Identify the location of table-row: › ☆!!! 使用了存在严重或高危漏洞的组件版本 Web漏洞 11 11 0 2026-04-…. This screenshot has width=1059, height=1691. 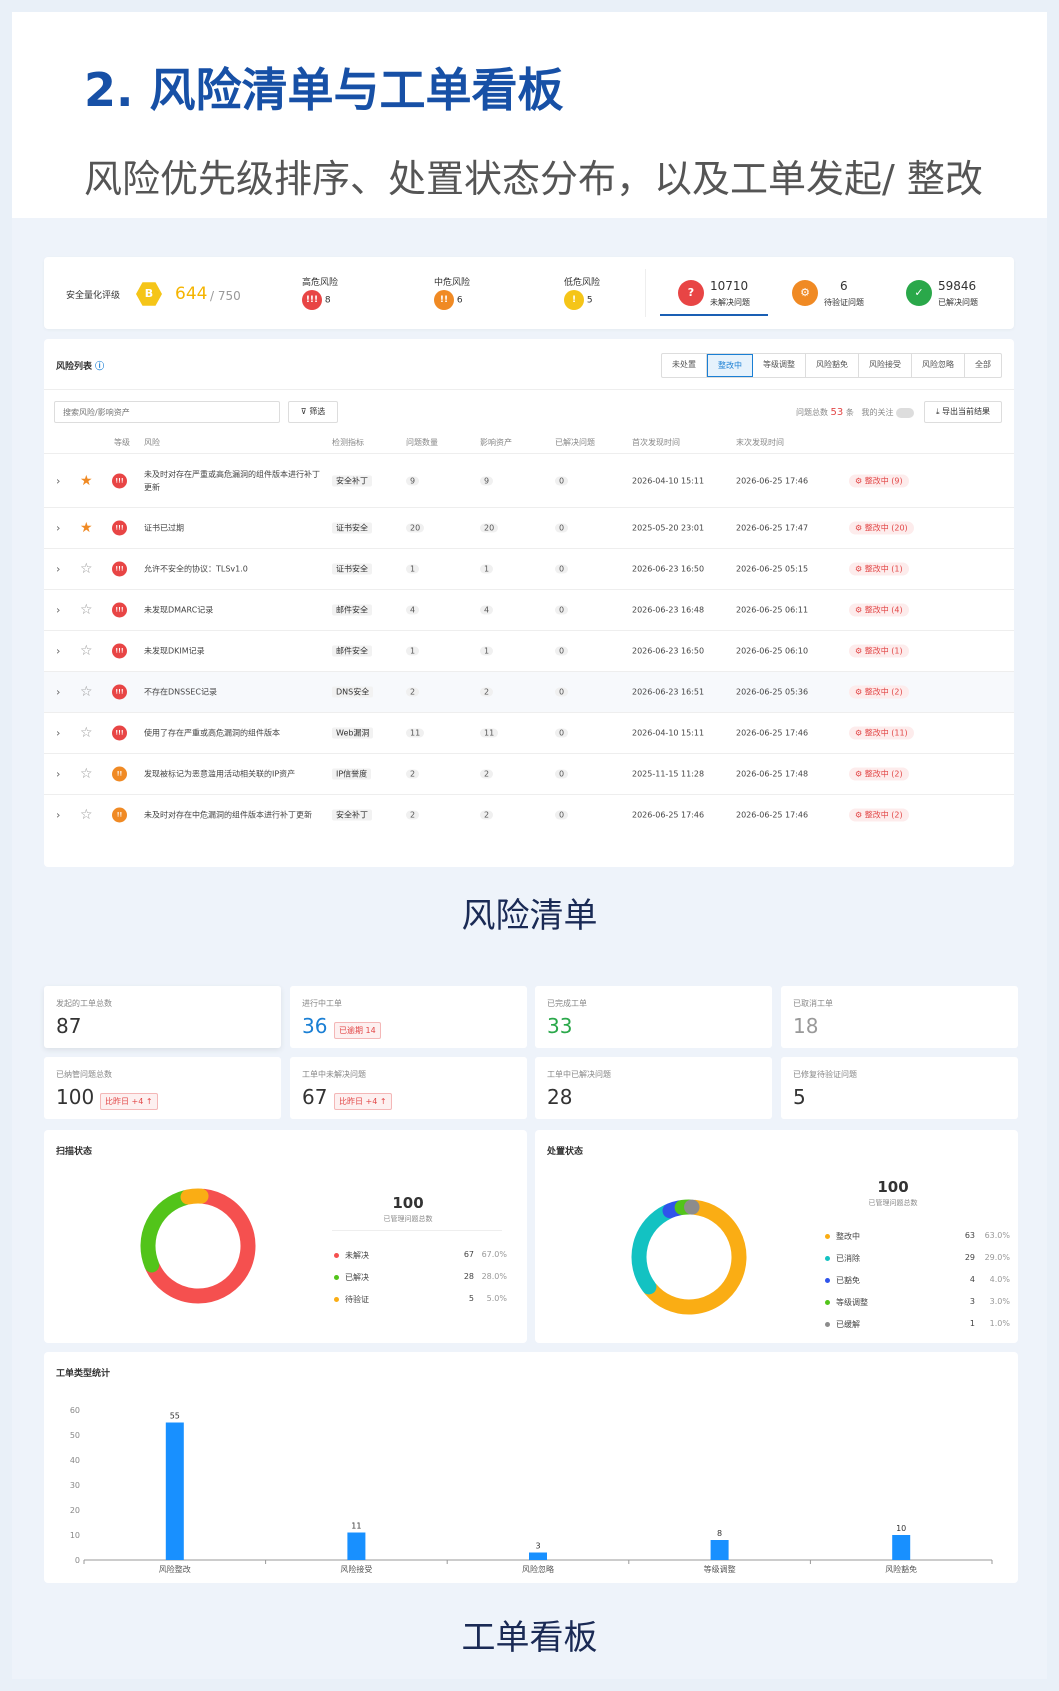
(529, 732).